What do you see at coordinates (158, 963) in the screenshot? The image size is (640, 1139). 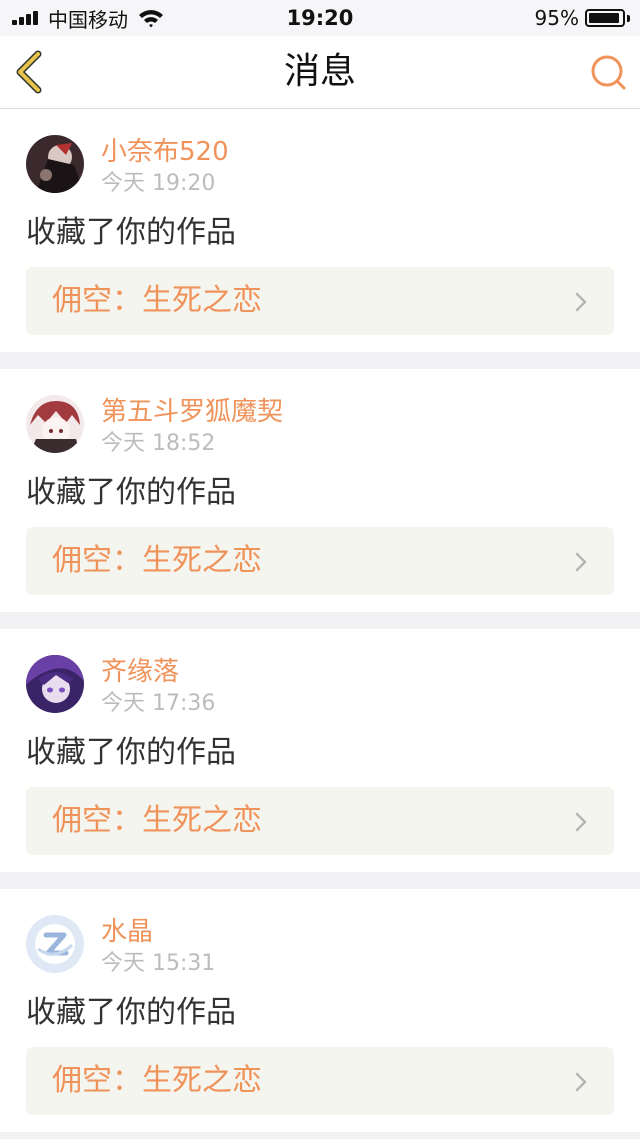 I see `timestamp: 今天 15:31` at bounding box center [158, 963].